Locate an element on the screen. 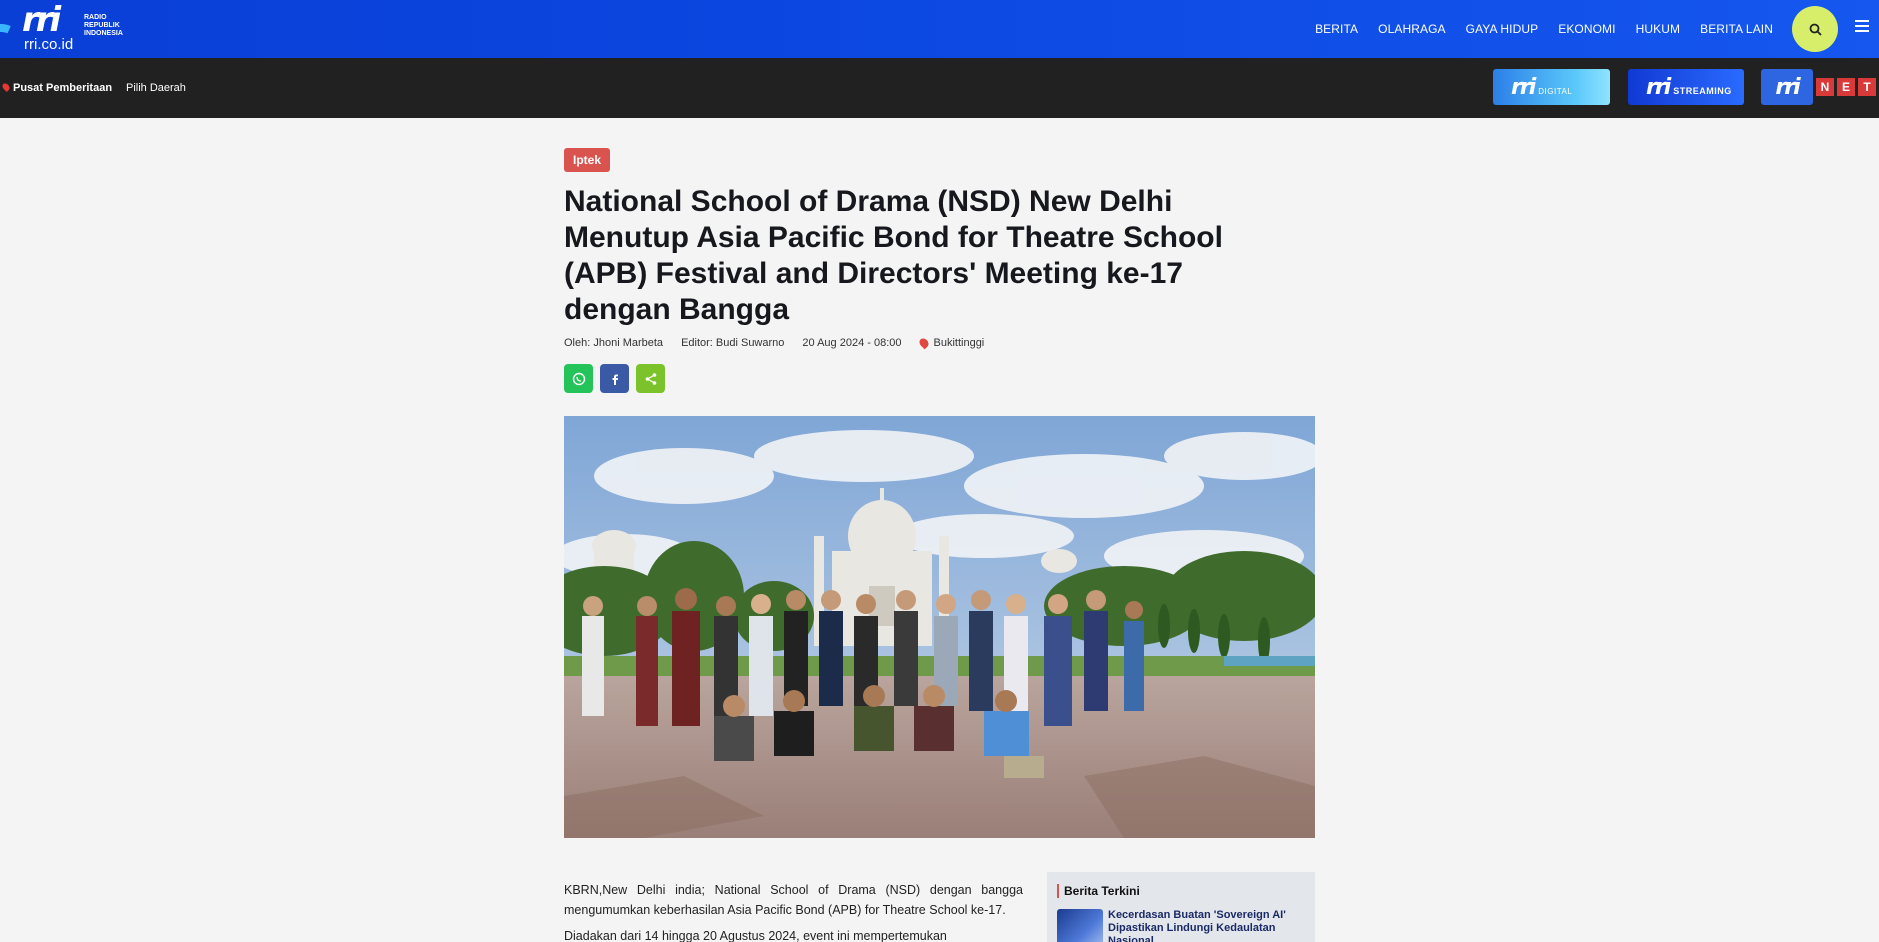 The height and width of the screenshot is (942, 1879). facebook-share-button is located at coordinates (614, 378).